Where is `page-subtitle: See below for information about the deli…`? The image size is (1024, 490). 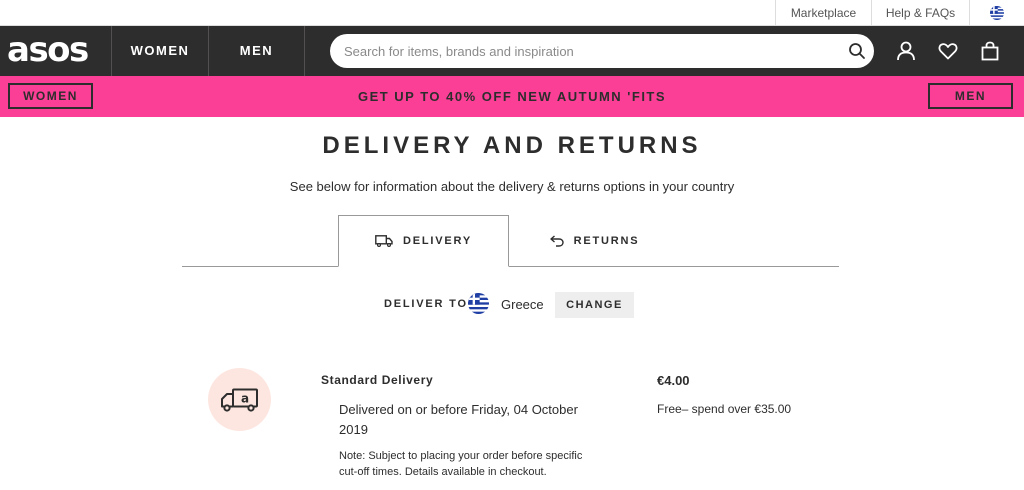
page-subtitle: See below for information about the deli… is located at coordinates (512, 186).